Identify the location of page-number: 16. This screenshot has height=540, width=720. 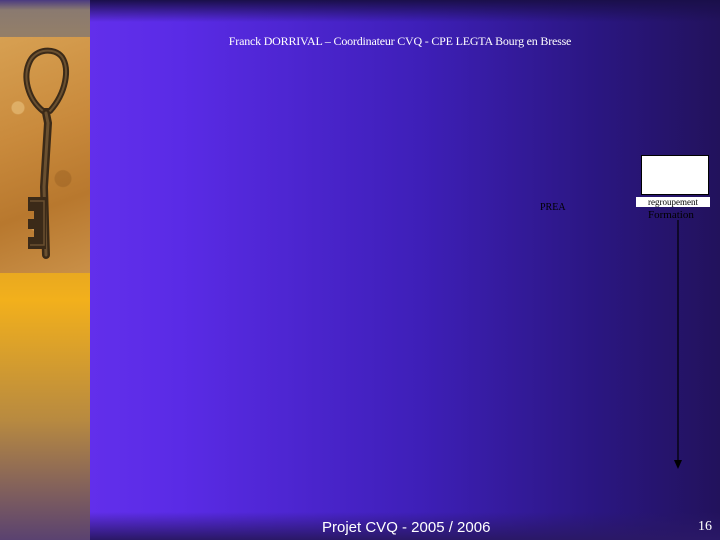
(705, 526).